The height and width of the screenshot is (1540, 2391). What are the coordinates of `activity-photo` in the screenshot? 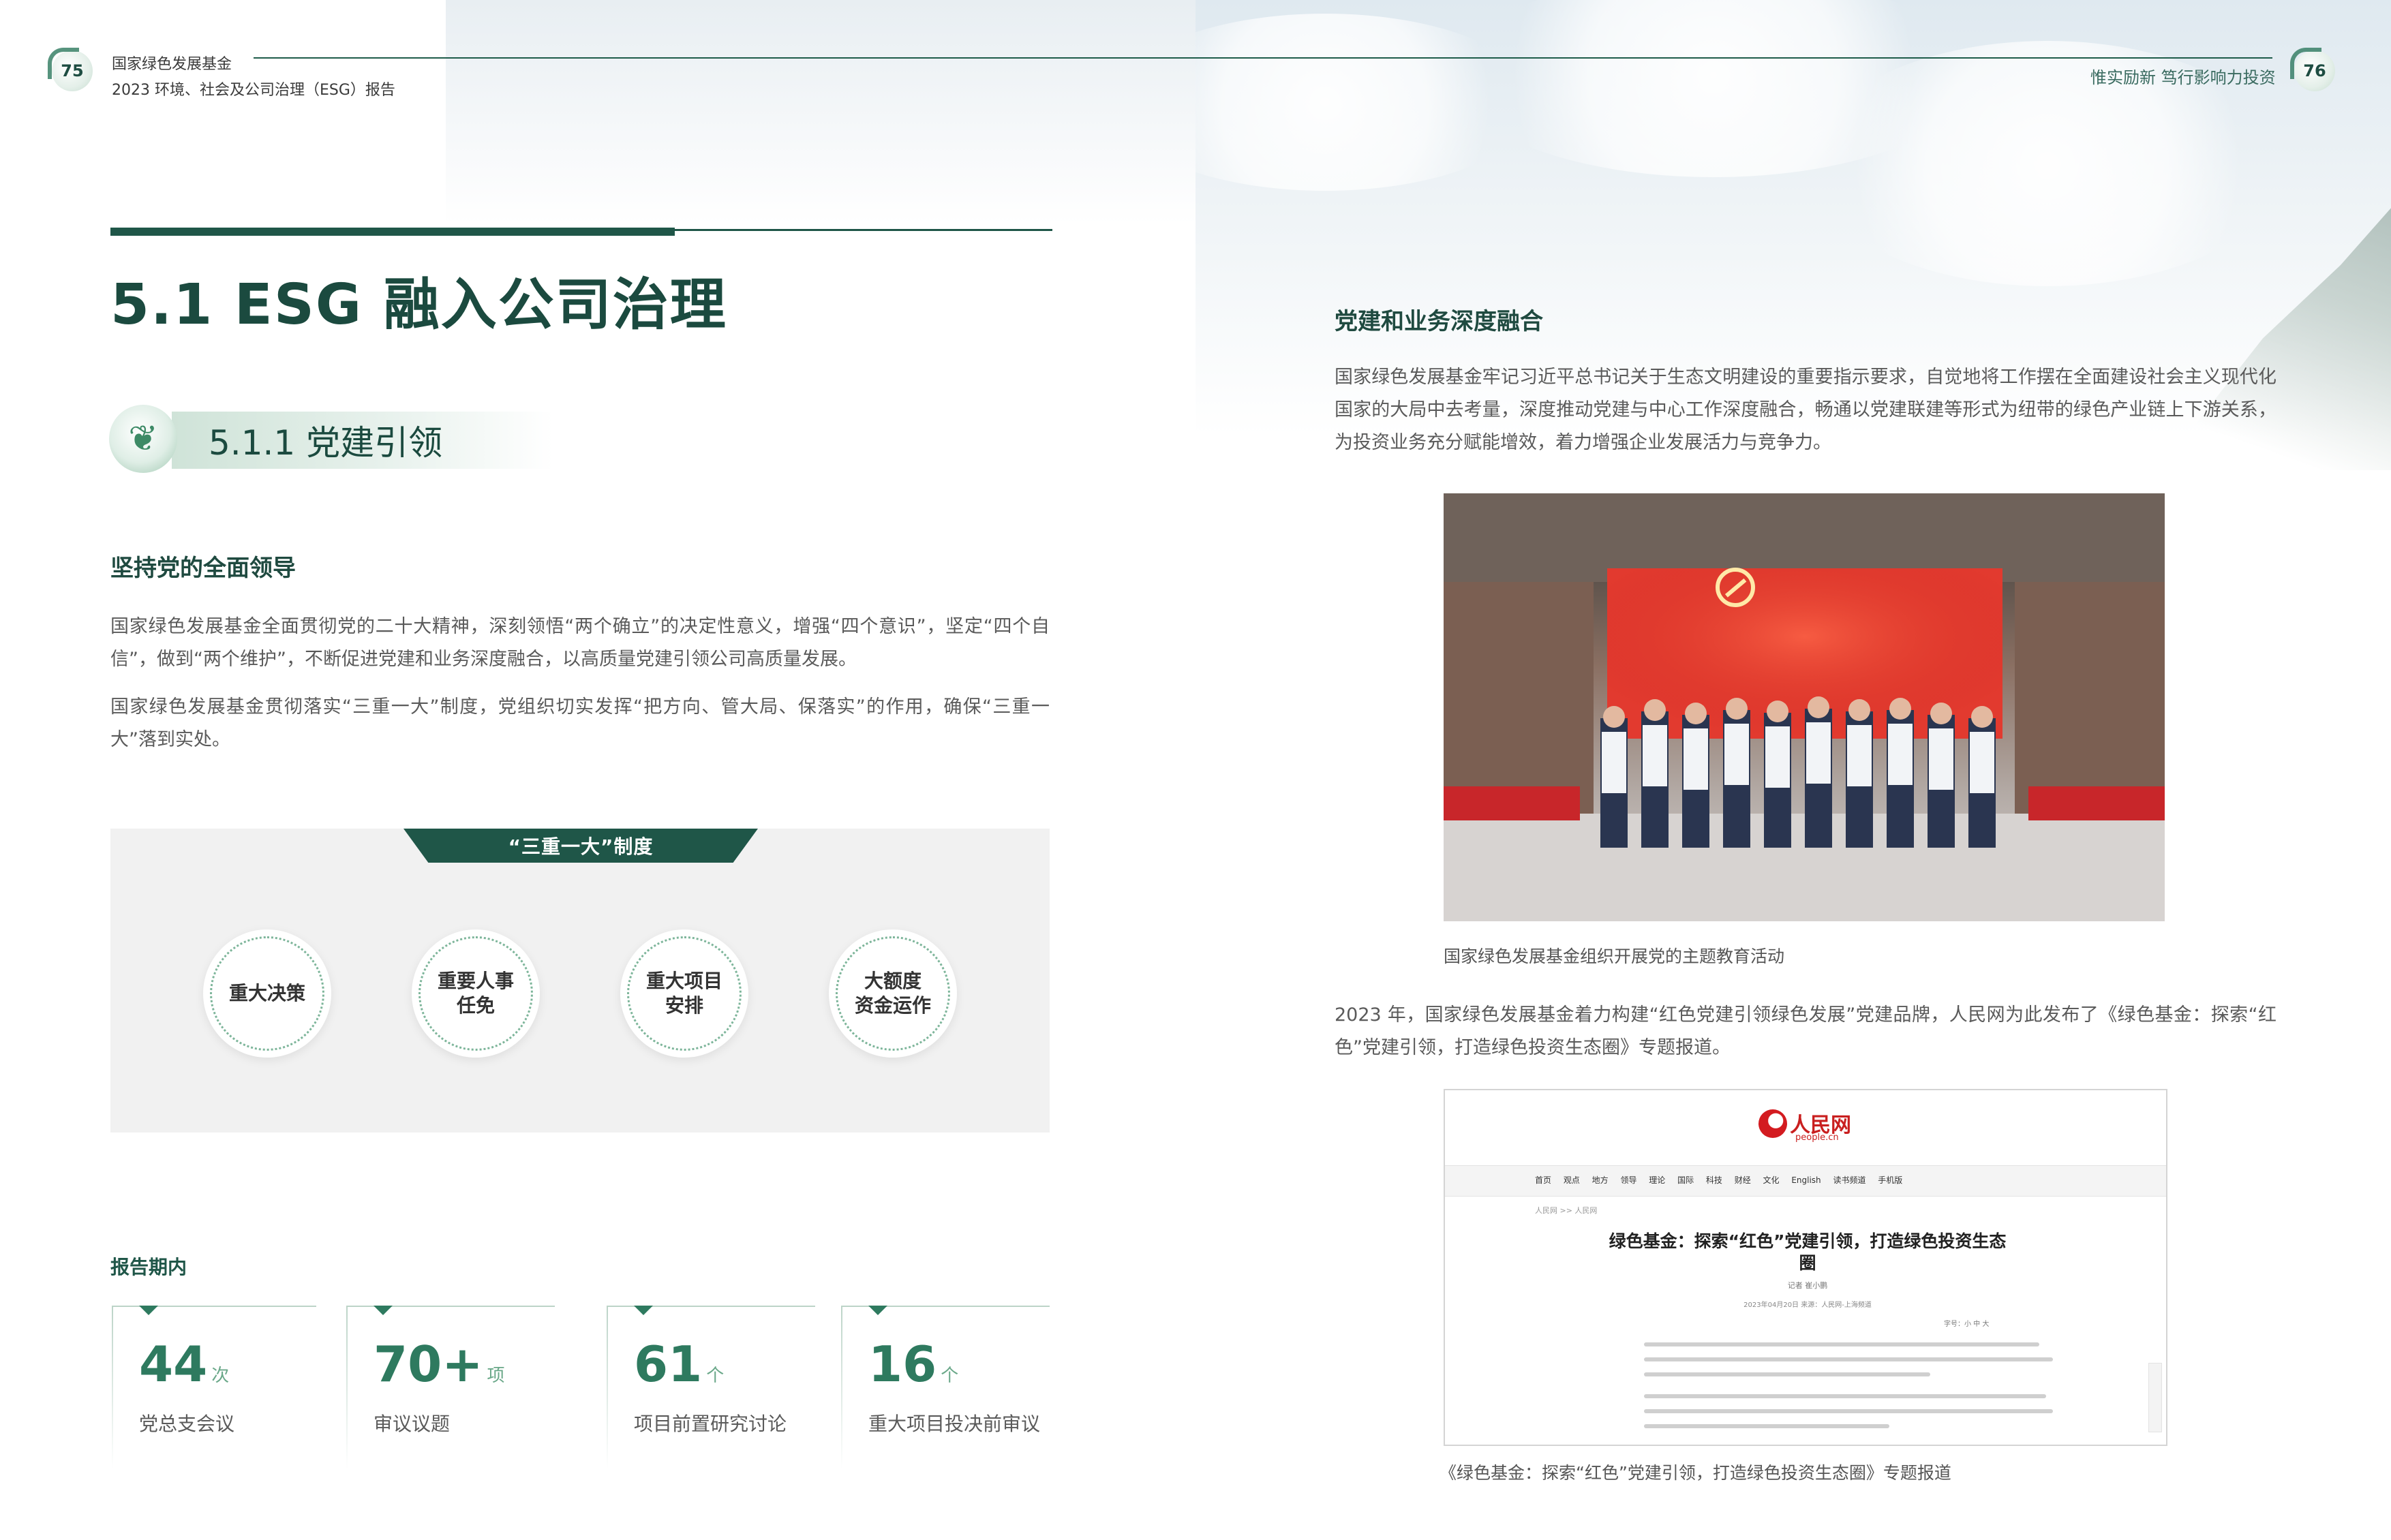 It's located at (1804, 707).